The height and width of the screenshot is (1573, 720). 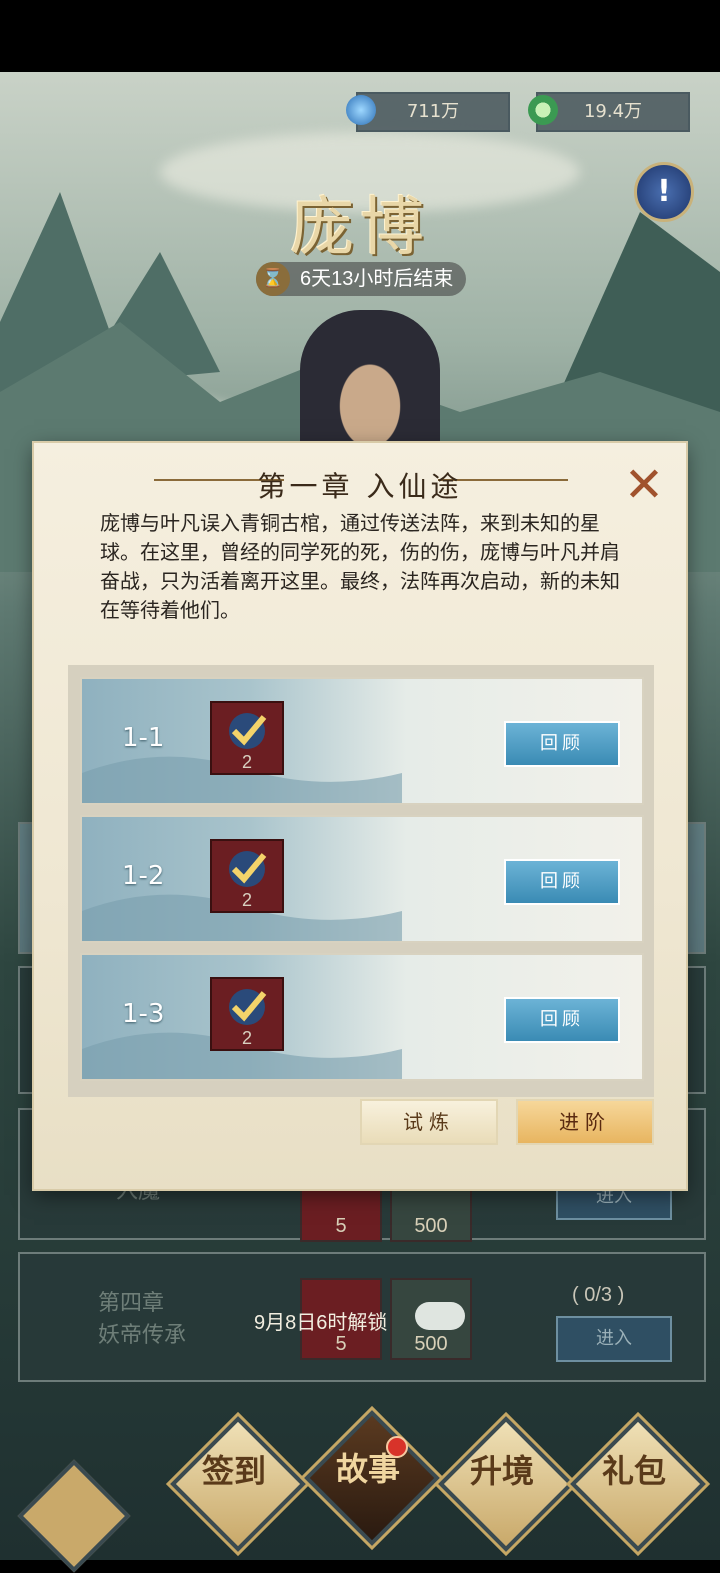 What do you see at coordinates (543, 110) in the screenshot?
I see `jade-coin-icon` at bounding box center [543, 110].